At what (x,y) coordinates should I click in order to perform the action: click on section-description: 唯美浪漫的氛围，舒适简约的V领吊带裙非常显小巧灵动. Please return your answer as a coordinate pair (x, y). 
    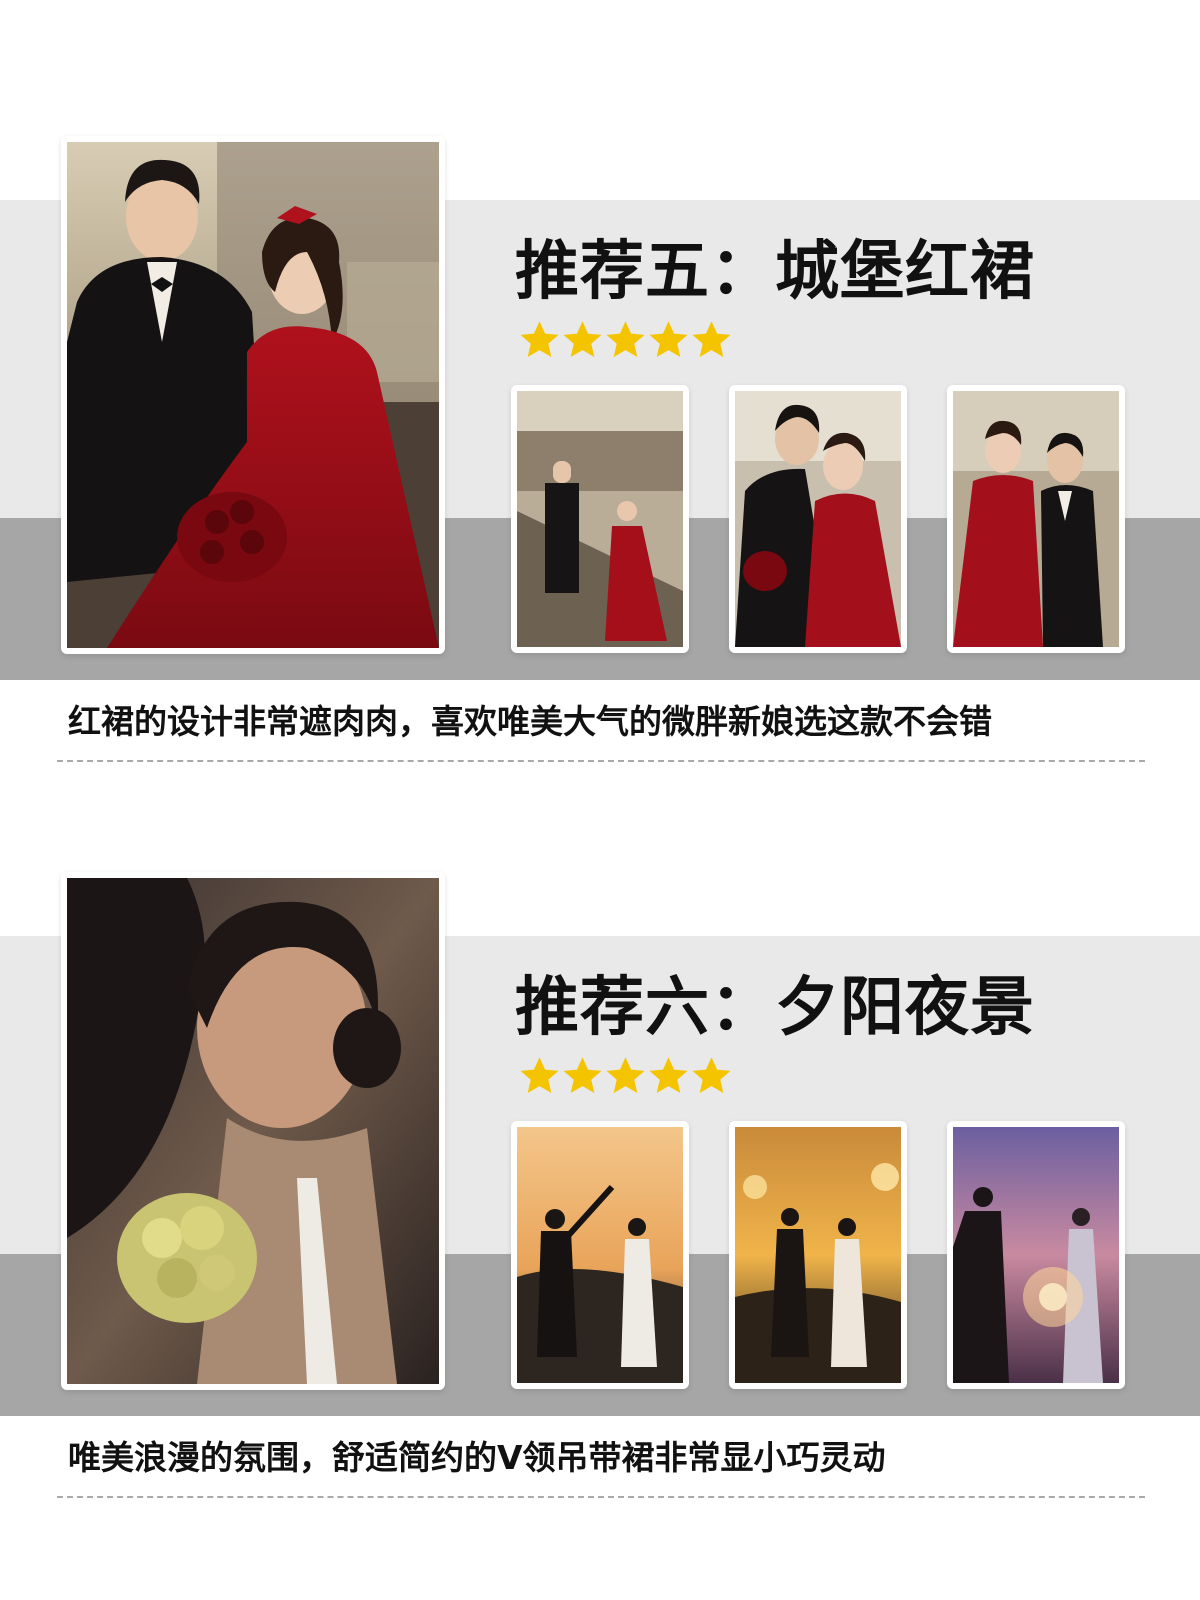
    Looking at the image, I should click on (477, 1457).